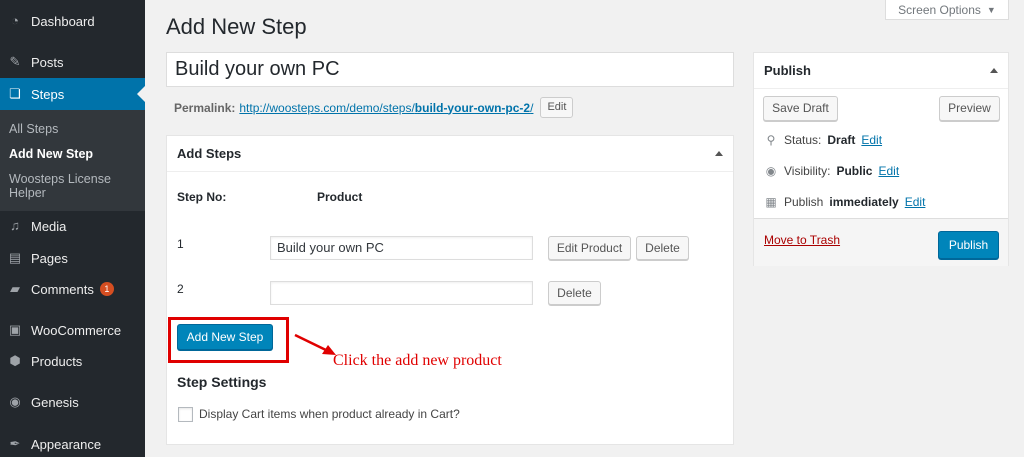 The image size is (1024, 457). What do you see at coordinates (800, 108) in the screenshot?
I see `save-draft-button: Save Draft` at bounding box center [800, 108].